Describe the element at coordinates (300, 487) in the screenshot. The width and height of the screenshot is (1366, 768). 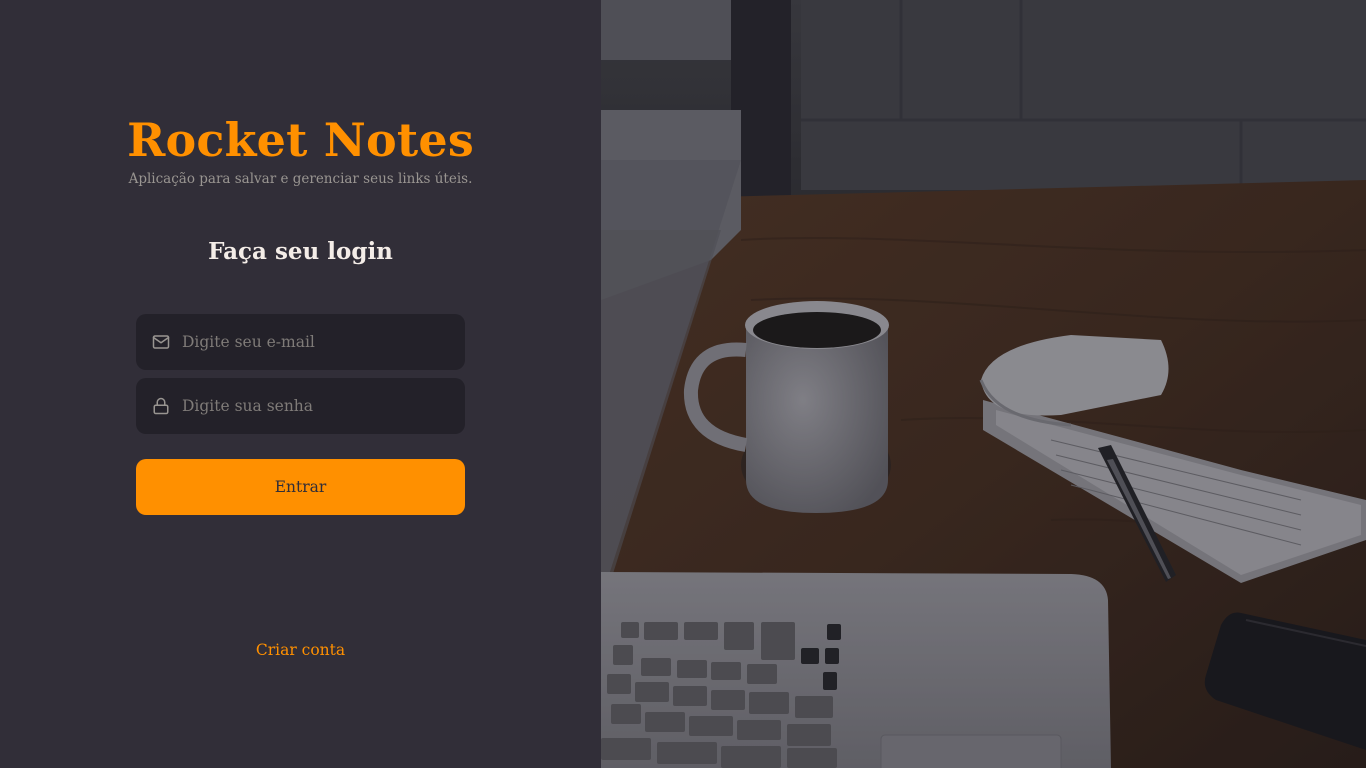
I see `login-button: Entrar` at that location.